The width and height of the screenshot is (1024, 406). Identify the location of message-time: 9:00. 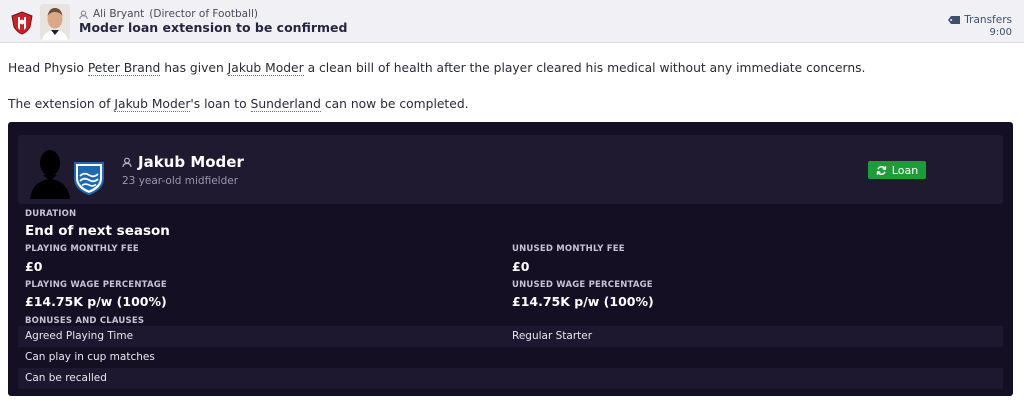
(1000, 32).